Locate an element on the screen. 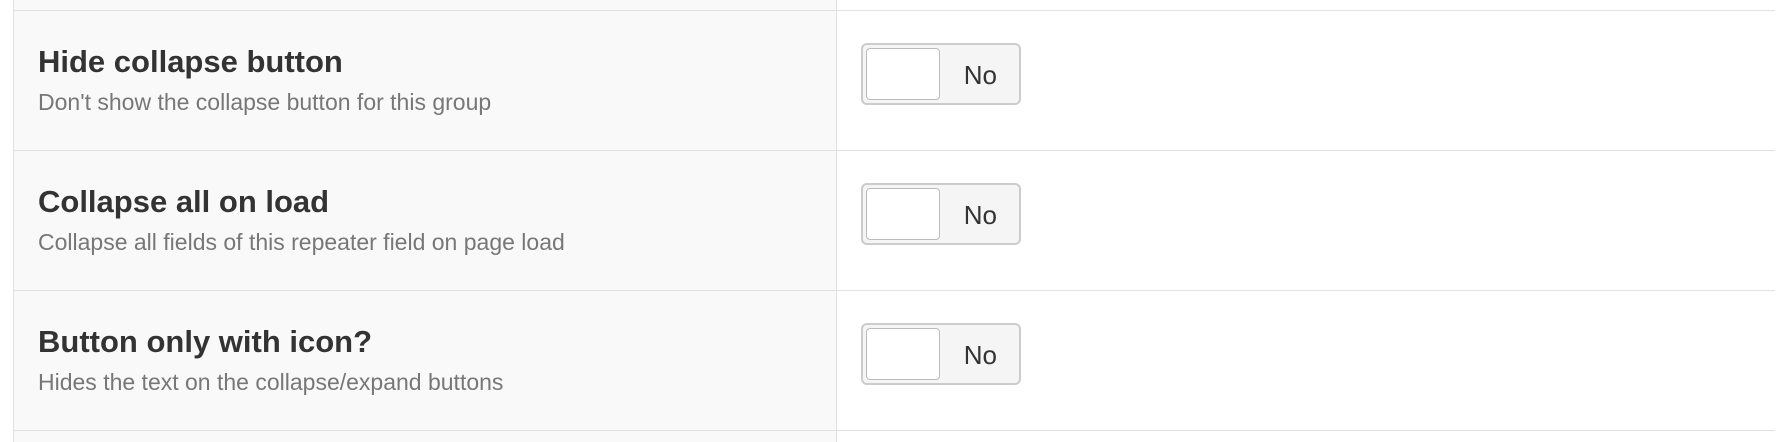 This screenshot has height=442, width=1776. collapse-all-on-load-toggle: No is located at coordinates (941, 214).